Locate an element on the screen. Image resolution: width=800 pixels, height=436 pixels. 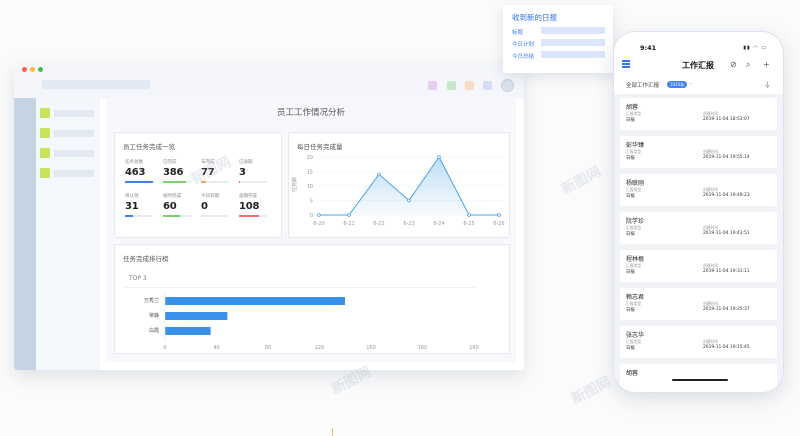
maximize-dot is located at coordinates (40, 69).